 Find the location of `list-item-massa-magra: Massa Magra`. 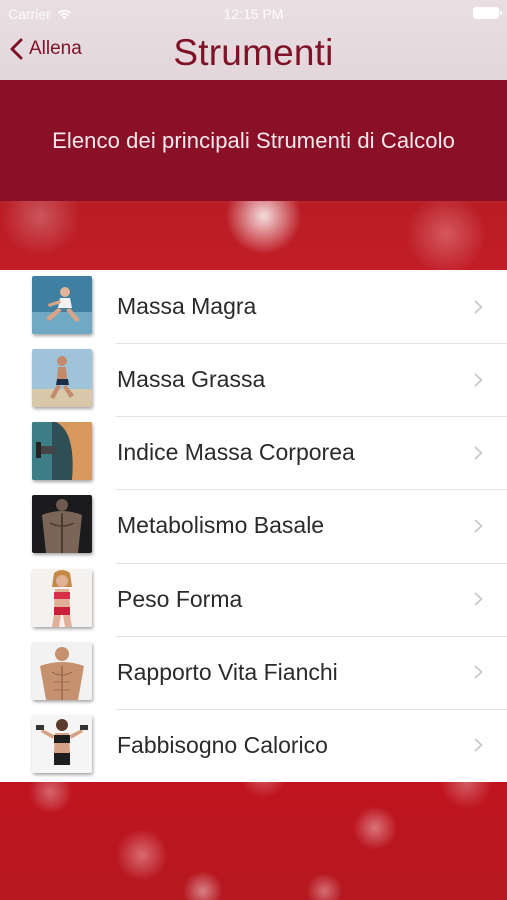

list-item-massa-magra: Massa Magra is located at coordinates (253, 306).